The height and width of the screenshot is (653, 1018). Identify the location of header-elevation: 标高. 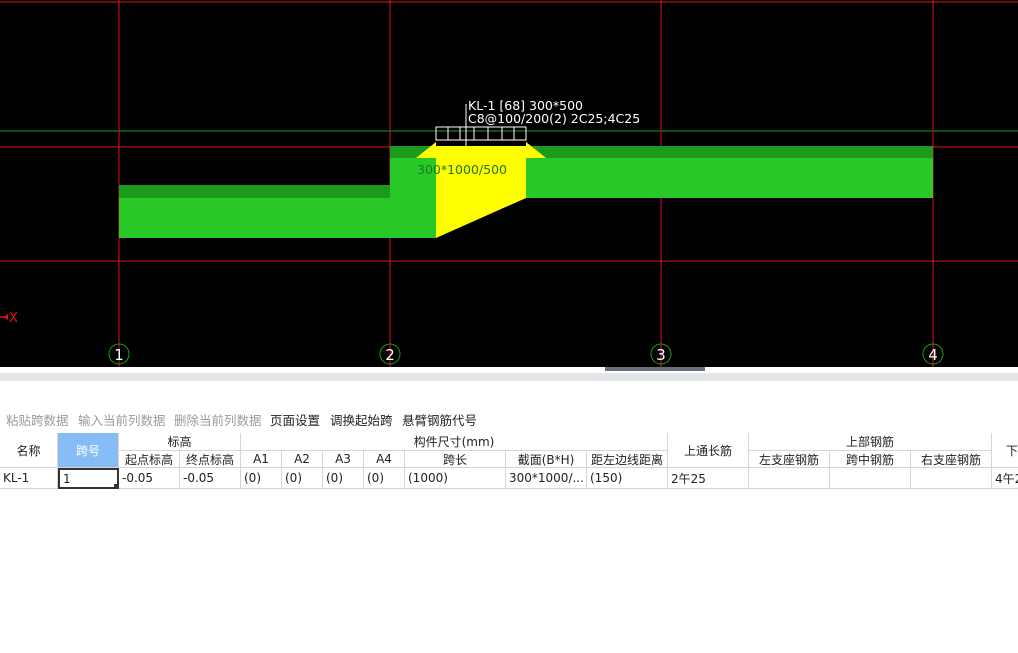
(180, 442).